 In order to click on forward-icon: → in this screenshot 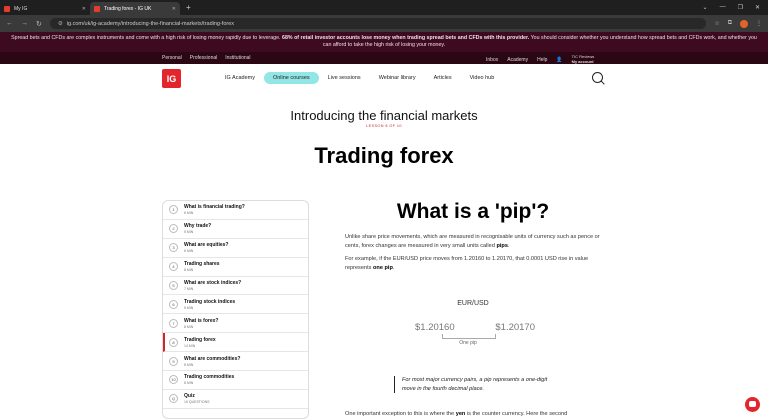, I will do `click(24, 23)`.